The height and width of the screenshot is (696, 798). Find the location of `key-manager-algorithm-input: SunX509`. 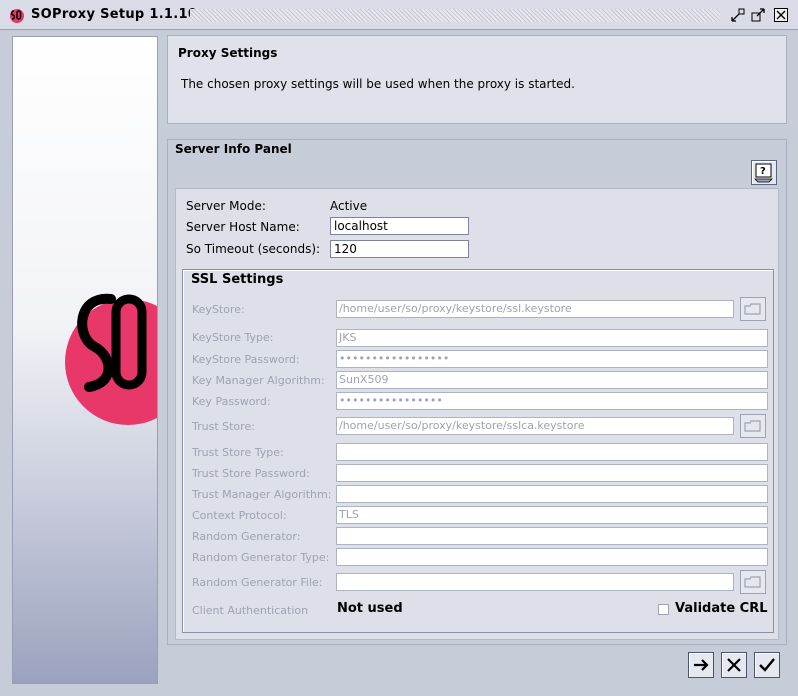

key-manager-algorithm-input: SunX509 is located at coordinates (552, 380).